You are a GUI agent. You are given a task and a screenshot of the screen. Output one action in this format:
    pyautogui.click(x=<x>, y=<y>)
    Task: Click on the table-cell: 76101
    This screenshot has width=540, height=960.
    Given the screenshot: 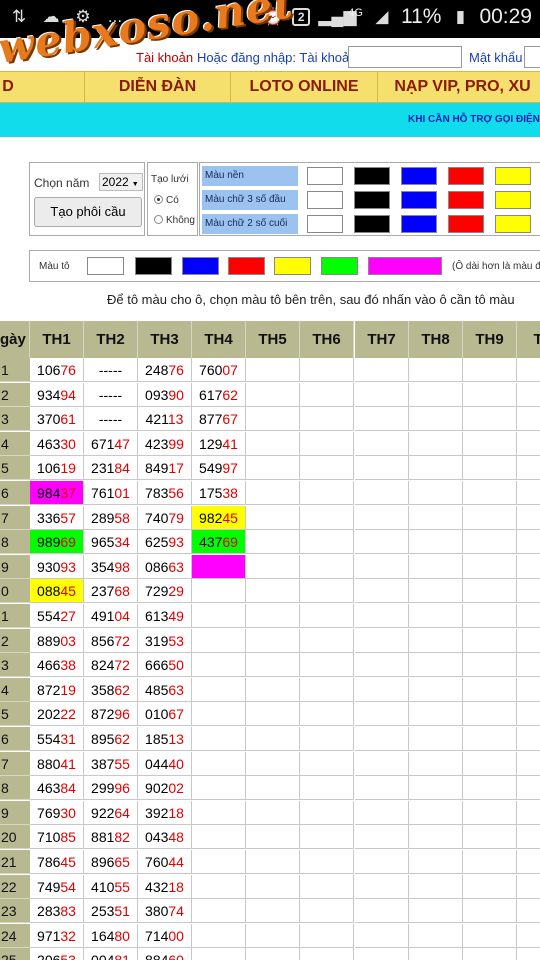 What is the action you would take?
    pyautogui.click(x=111, y=493)
    